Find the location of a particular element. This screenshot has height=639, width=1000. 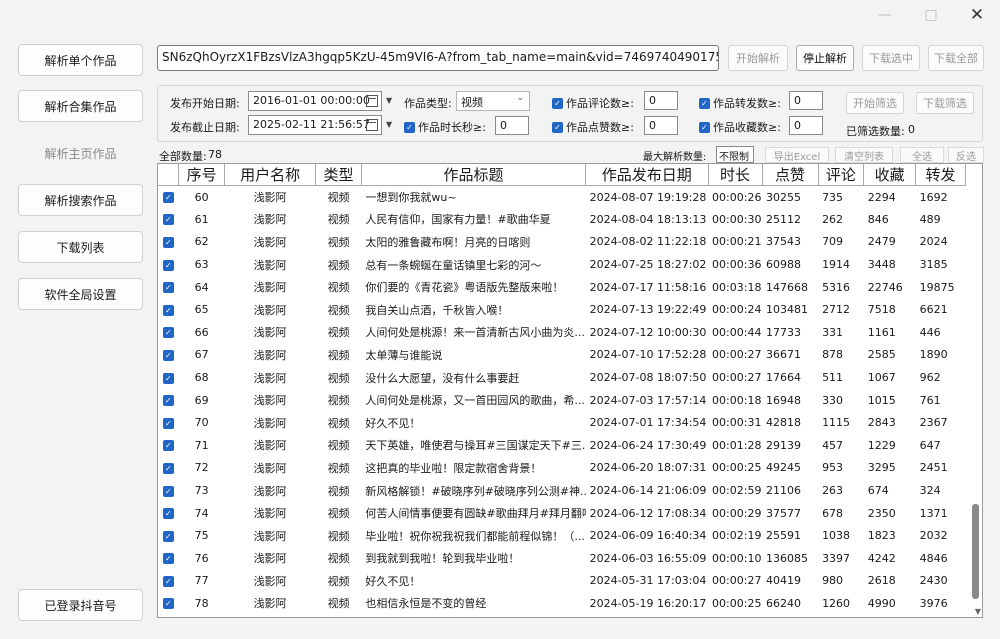

logged-account-button: 已登录抖音号 is located at coordinates (80, 605).